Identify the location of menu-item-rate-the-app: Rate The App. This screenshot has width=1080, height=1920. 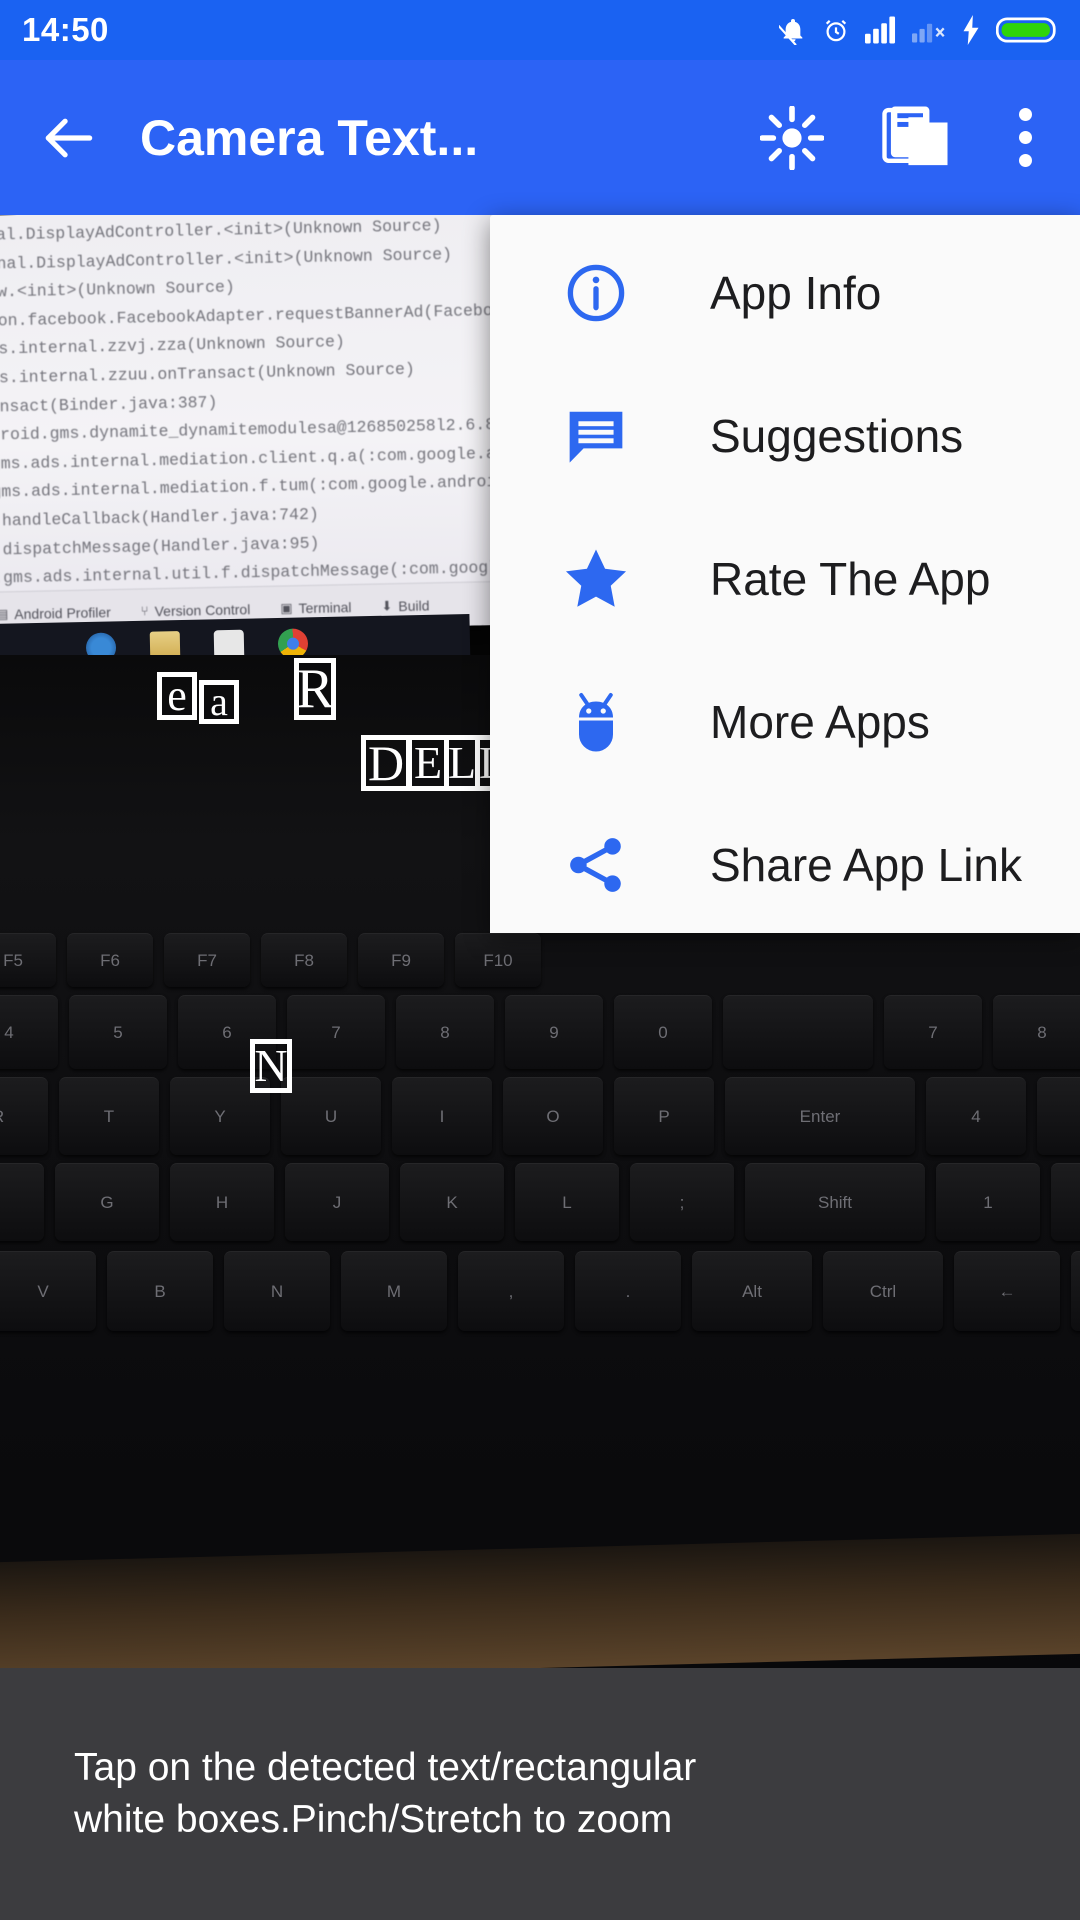
(785, 578).